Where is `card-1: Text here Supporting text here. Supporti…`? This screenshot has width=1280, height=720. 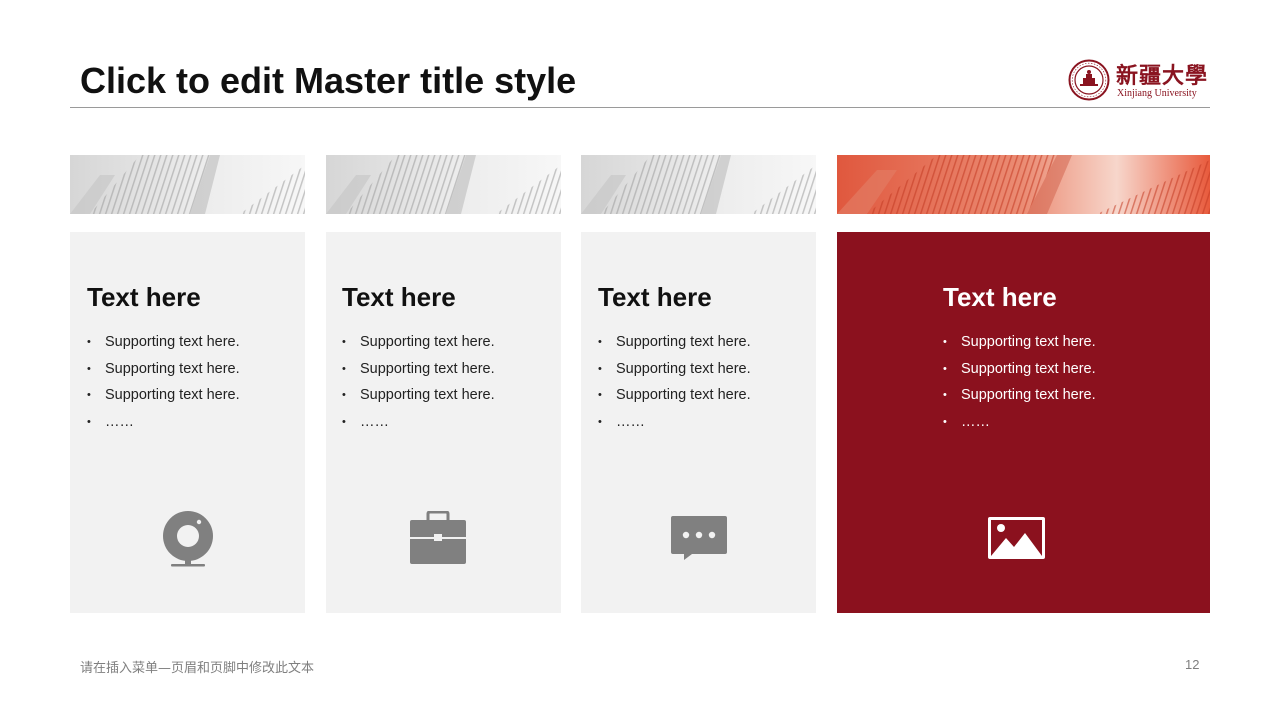 card-1: Text here Supporting text here. Supporti… is located at coordinates (187, 422).